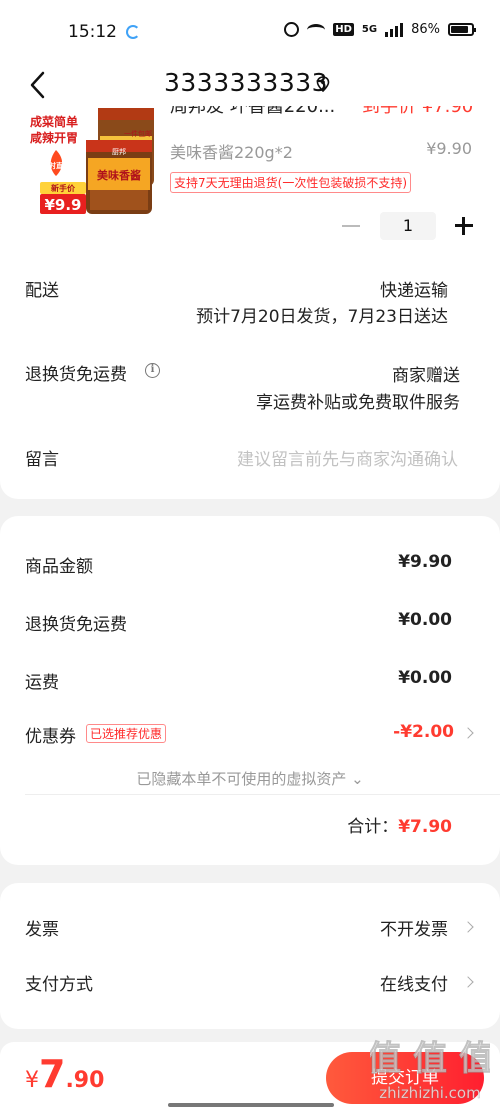 The width and height of the screenshot is (500, 1111). I want to click on invoice-payment-card: 发票 不开发票 支付方式 在线支付, so click(250, 956).